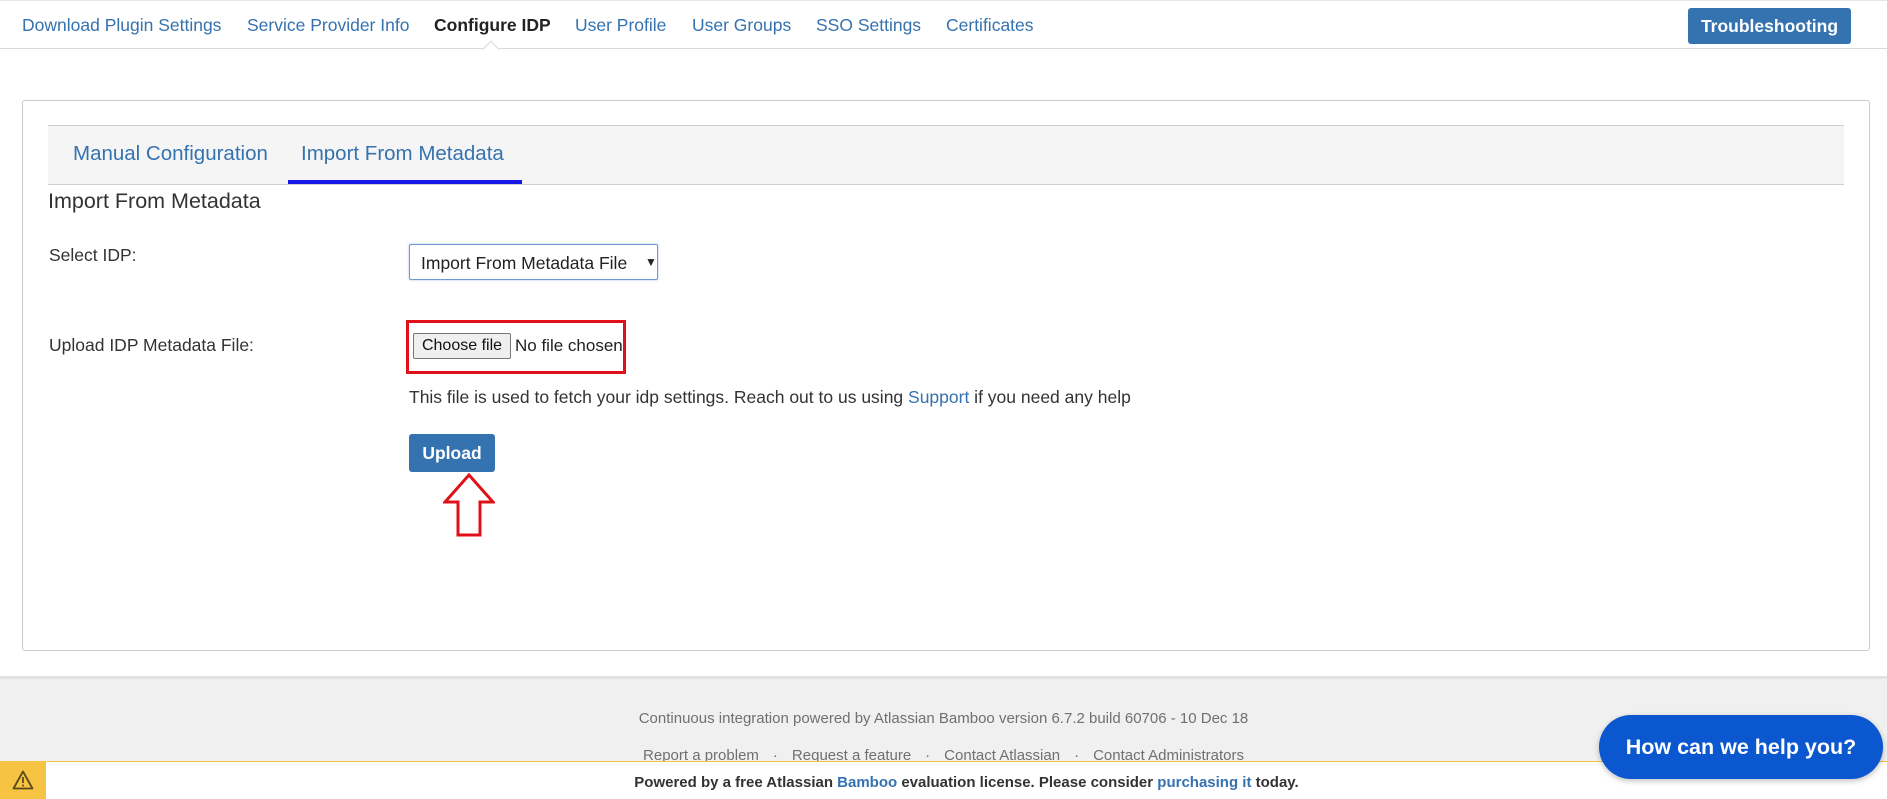  Describe the element at coordinates (1050, 397) in the screenshot. I see `help-text-after: if you need any help` at that location.